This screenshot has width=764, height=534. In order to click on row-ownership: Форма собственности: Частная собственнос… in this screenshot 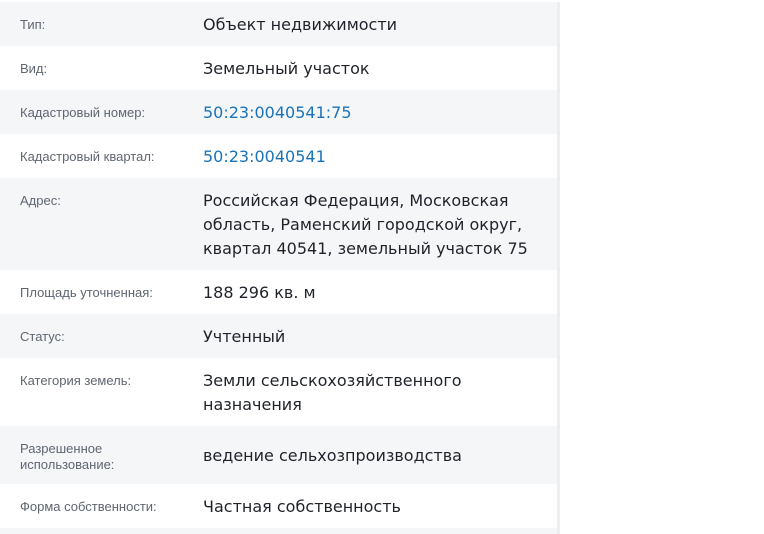, I will do `click(278, 506)`.